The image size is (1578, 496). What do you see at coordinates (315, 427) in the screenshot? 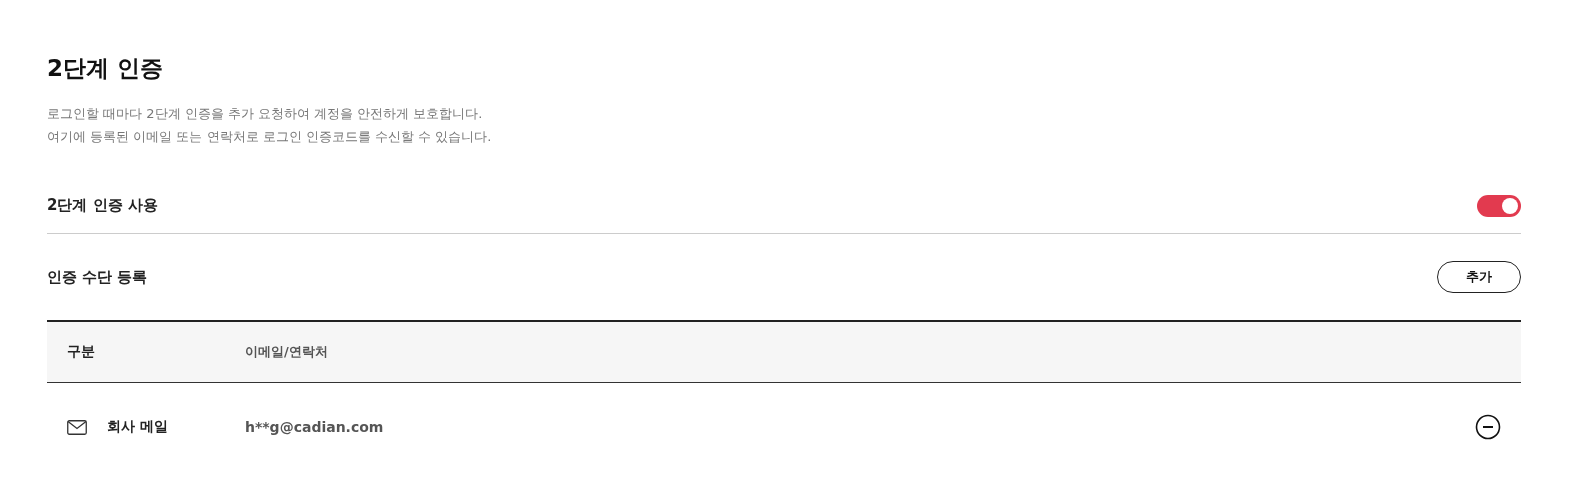
I see `contact-text: h**g@cadian.com` at bounding box center [315, 427].